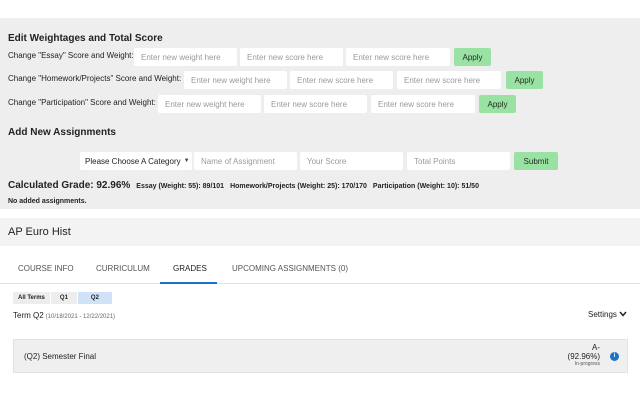  Describe the element at coordinates (60, 356) in the screenshot. I see `semester-final-label: (Q2) Semester Final` at that location.